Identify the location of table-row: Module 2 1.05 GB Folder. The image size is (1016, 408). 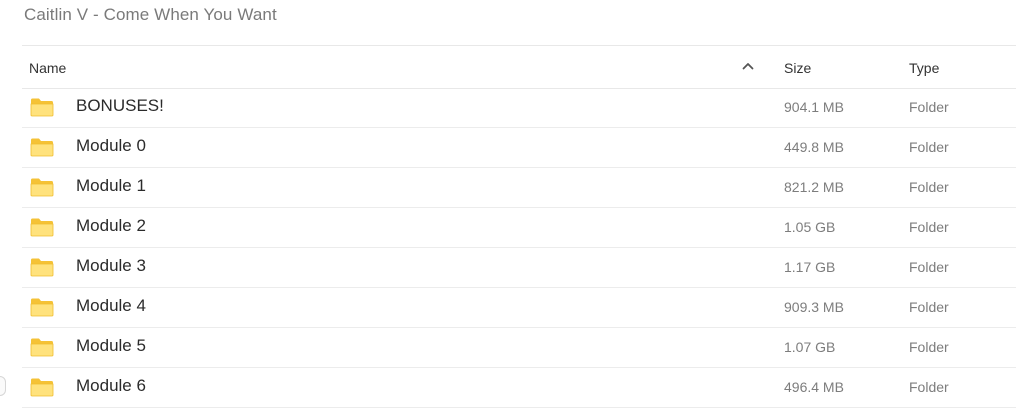
(519, 228).